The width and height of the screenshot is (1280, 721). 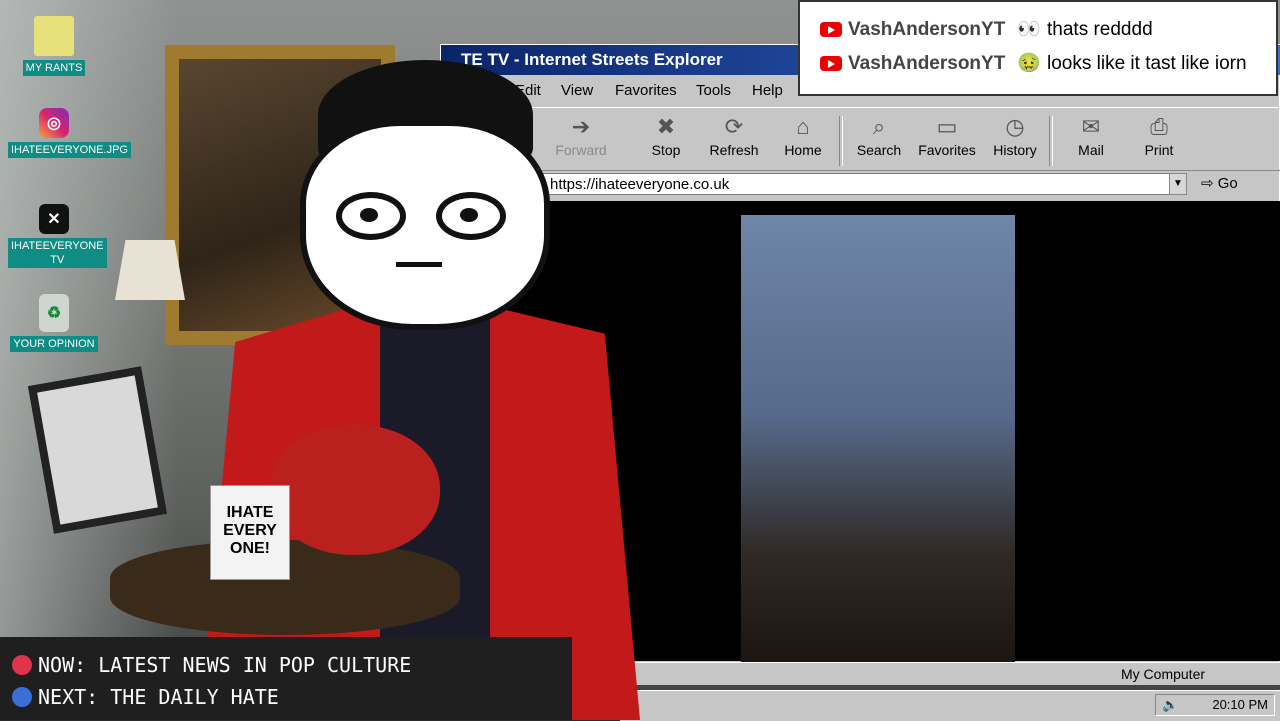 What do you see at coordinates (1015, 126) in the screenshot?
I see `history-icon: ◷` at bounding box center [1015, 126].